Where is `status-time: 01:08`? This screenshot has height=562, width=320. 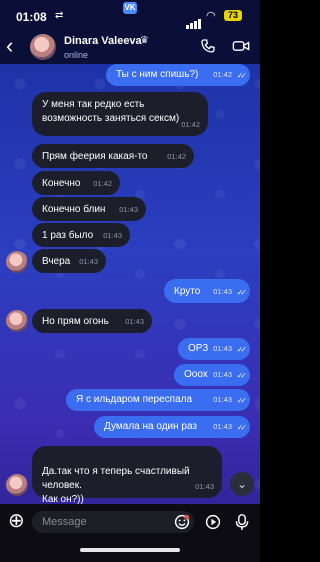
status-time: 01:08 is located at coordinates (31, 17).